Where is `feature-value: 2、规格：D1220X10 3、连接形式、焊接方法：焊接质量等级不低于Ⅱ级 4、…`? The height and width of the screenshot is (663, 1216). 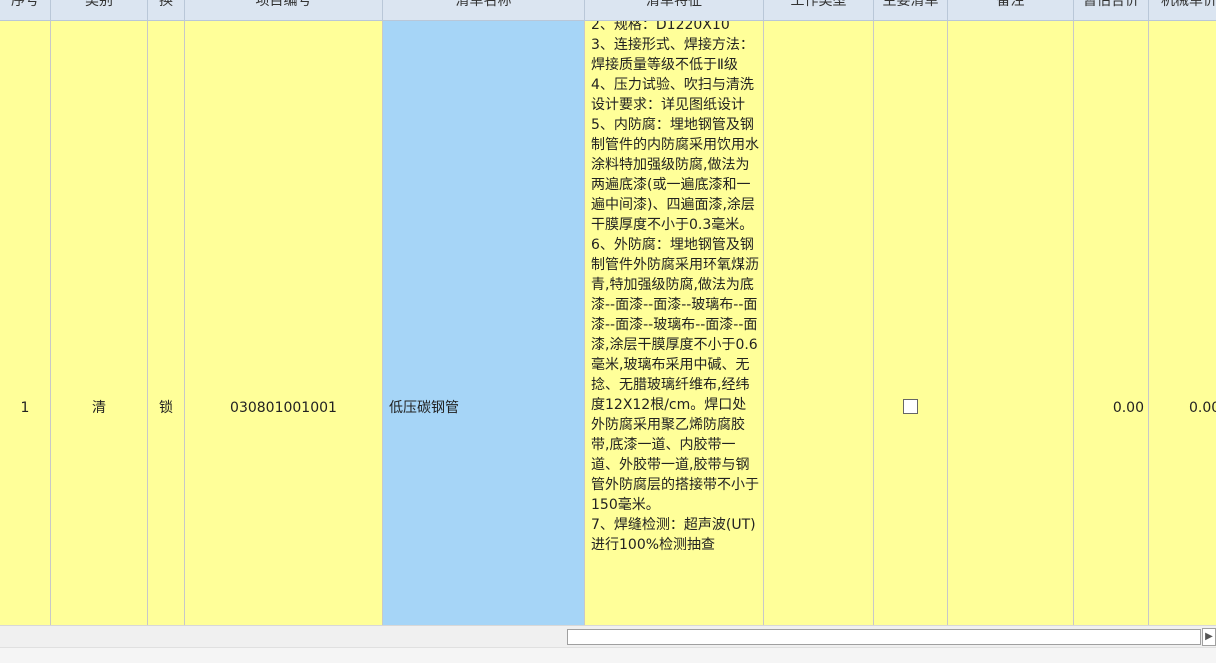
feature-value: 2、规格：D1220X10 3、连接形式、焊接方法：焊接质量等级不低于Ⅱ级 4、… is located at coordinates (675, 287).